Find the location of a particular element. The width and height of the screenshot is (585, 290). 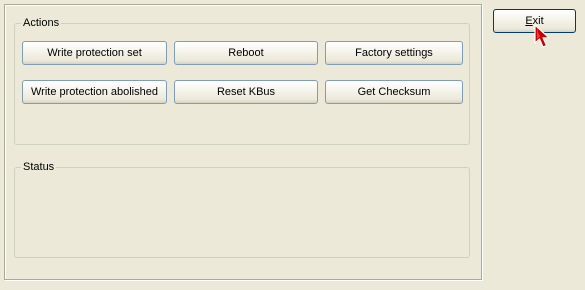

write-protection-set-button: Write protection set is located at coordinates (94, 53).